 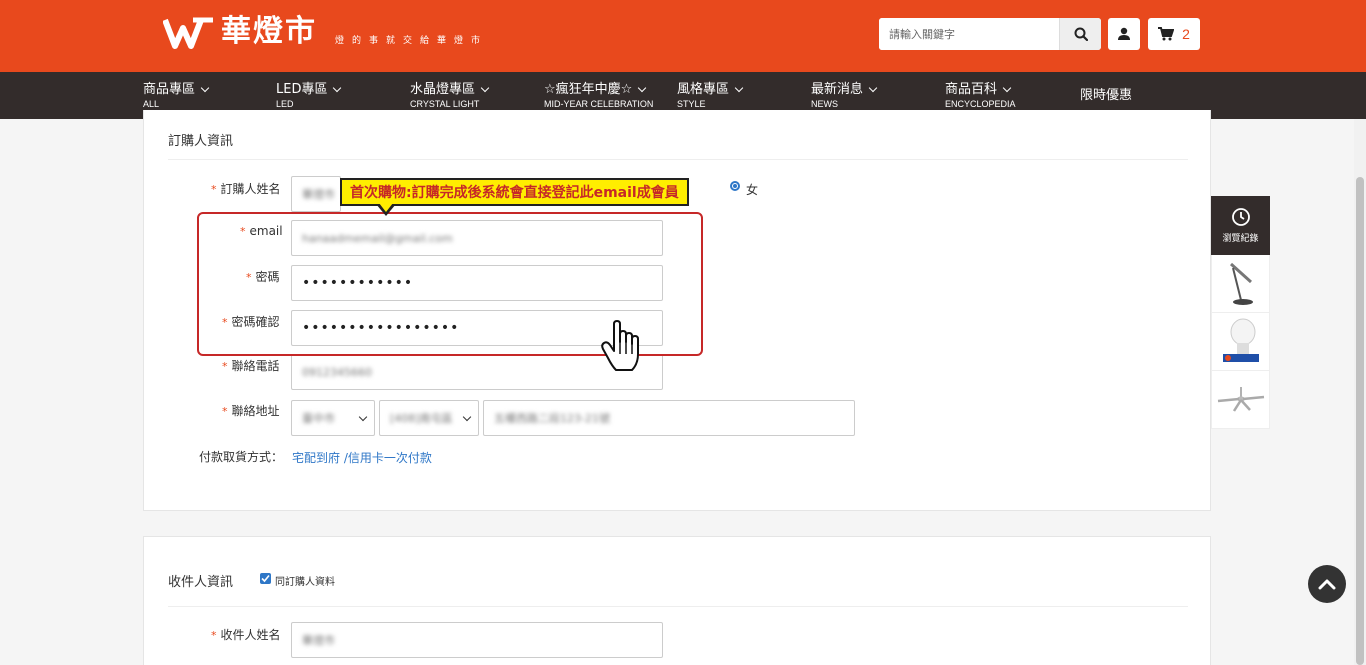 I want to click on nav-item-encyclopedia: 商品百科 ENCYCLOPEDIA, so click(x=980, y=95).